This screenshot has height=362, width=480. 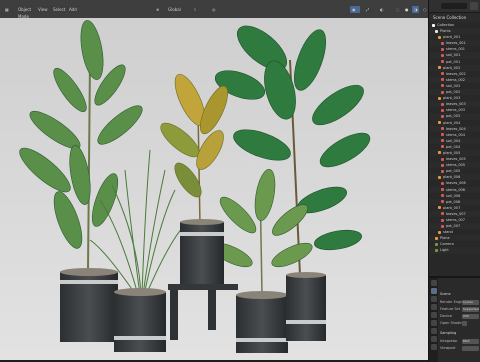 I want to click on viewport-samples-field, so click(x=470, y=348).